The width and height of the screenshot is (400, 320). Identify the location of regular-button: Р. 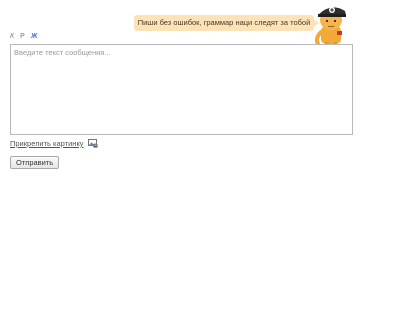
(22, 37).